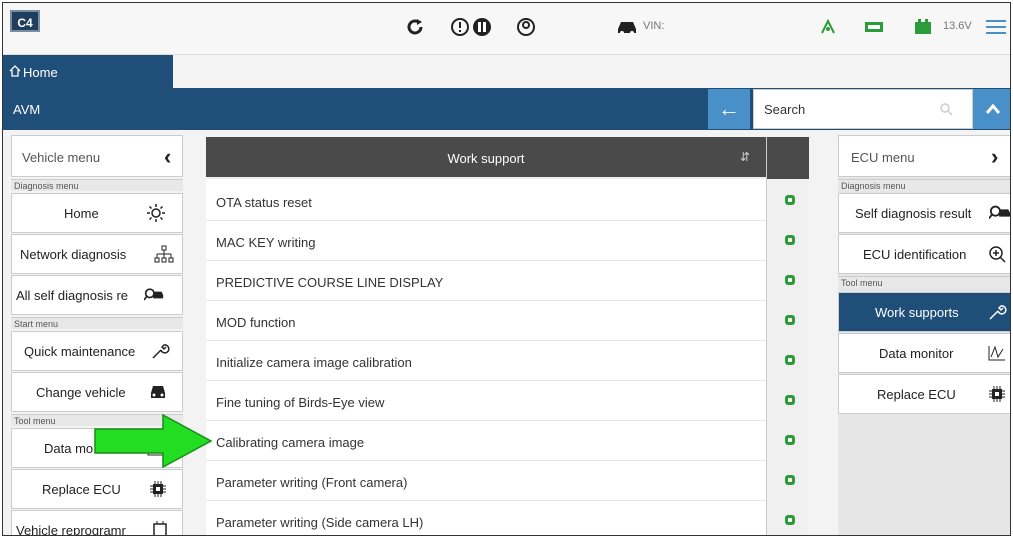  I want to click on hamburger-menu-icon, so click(996, 27).